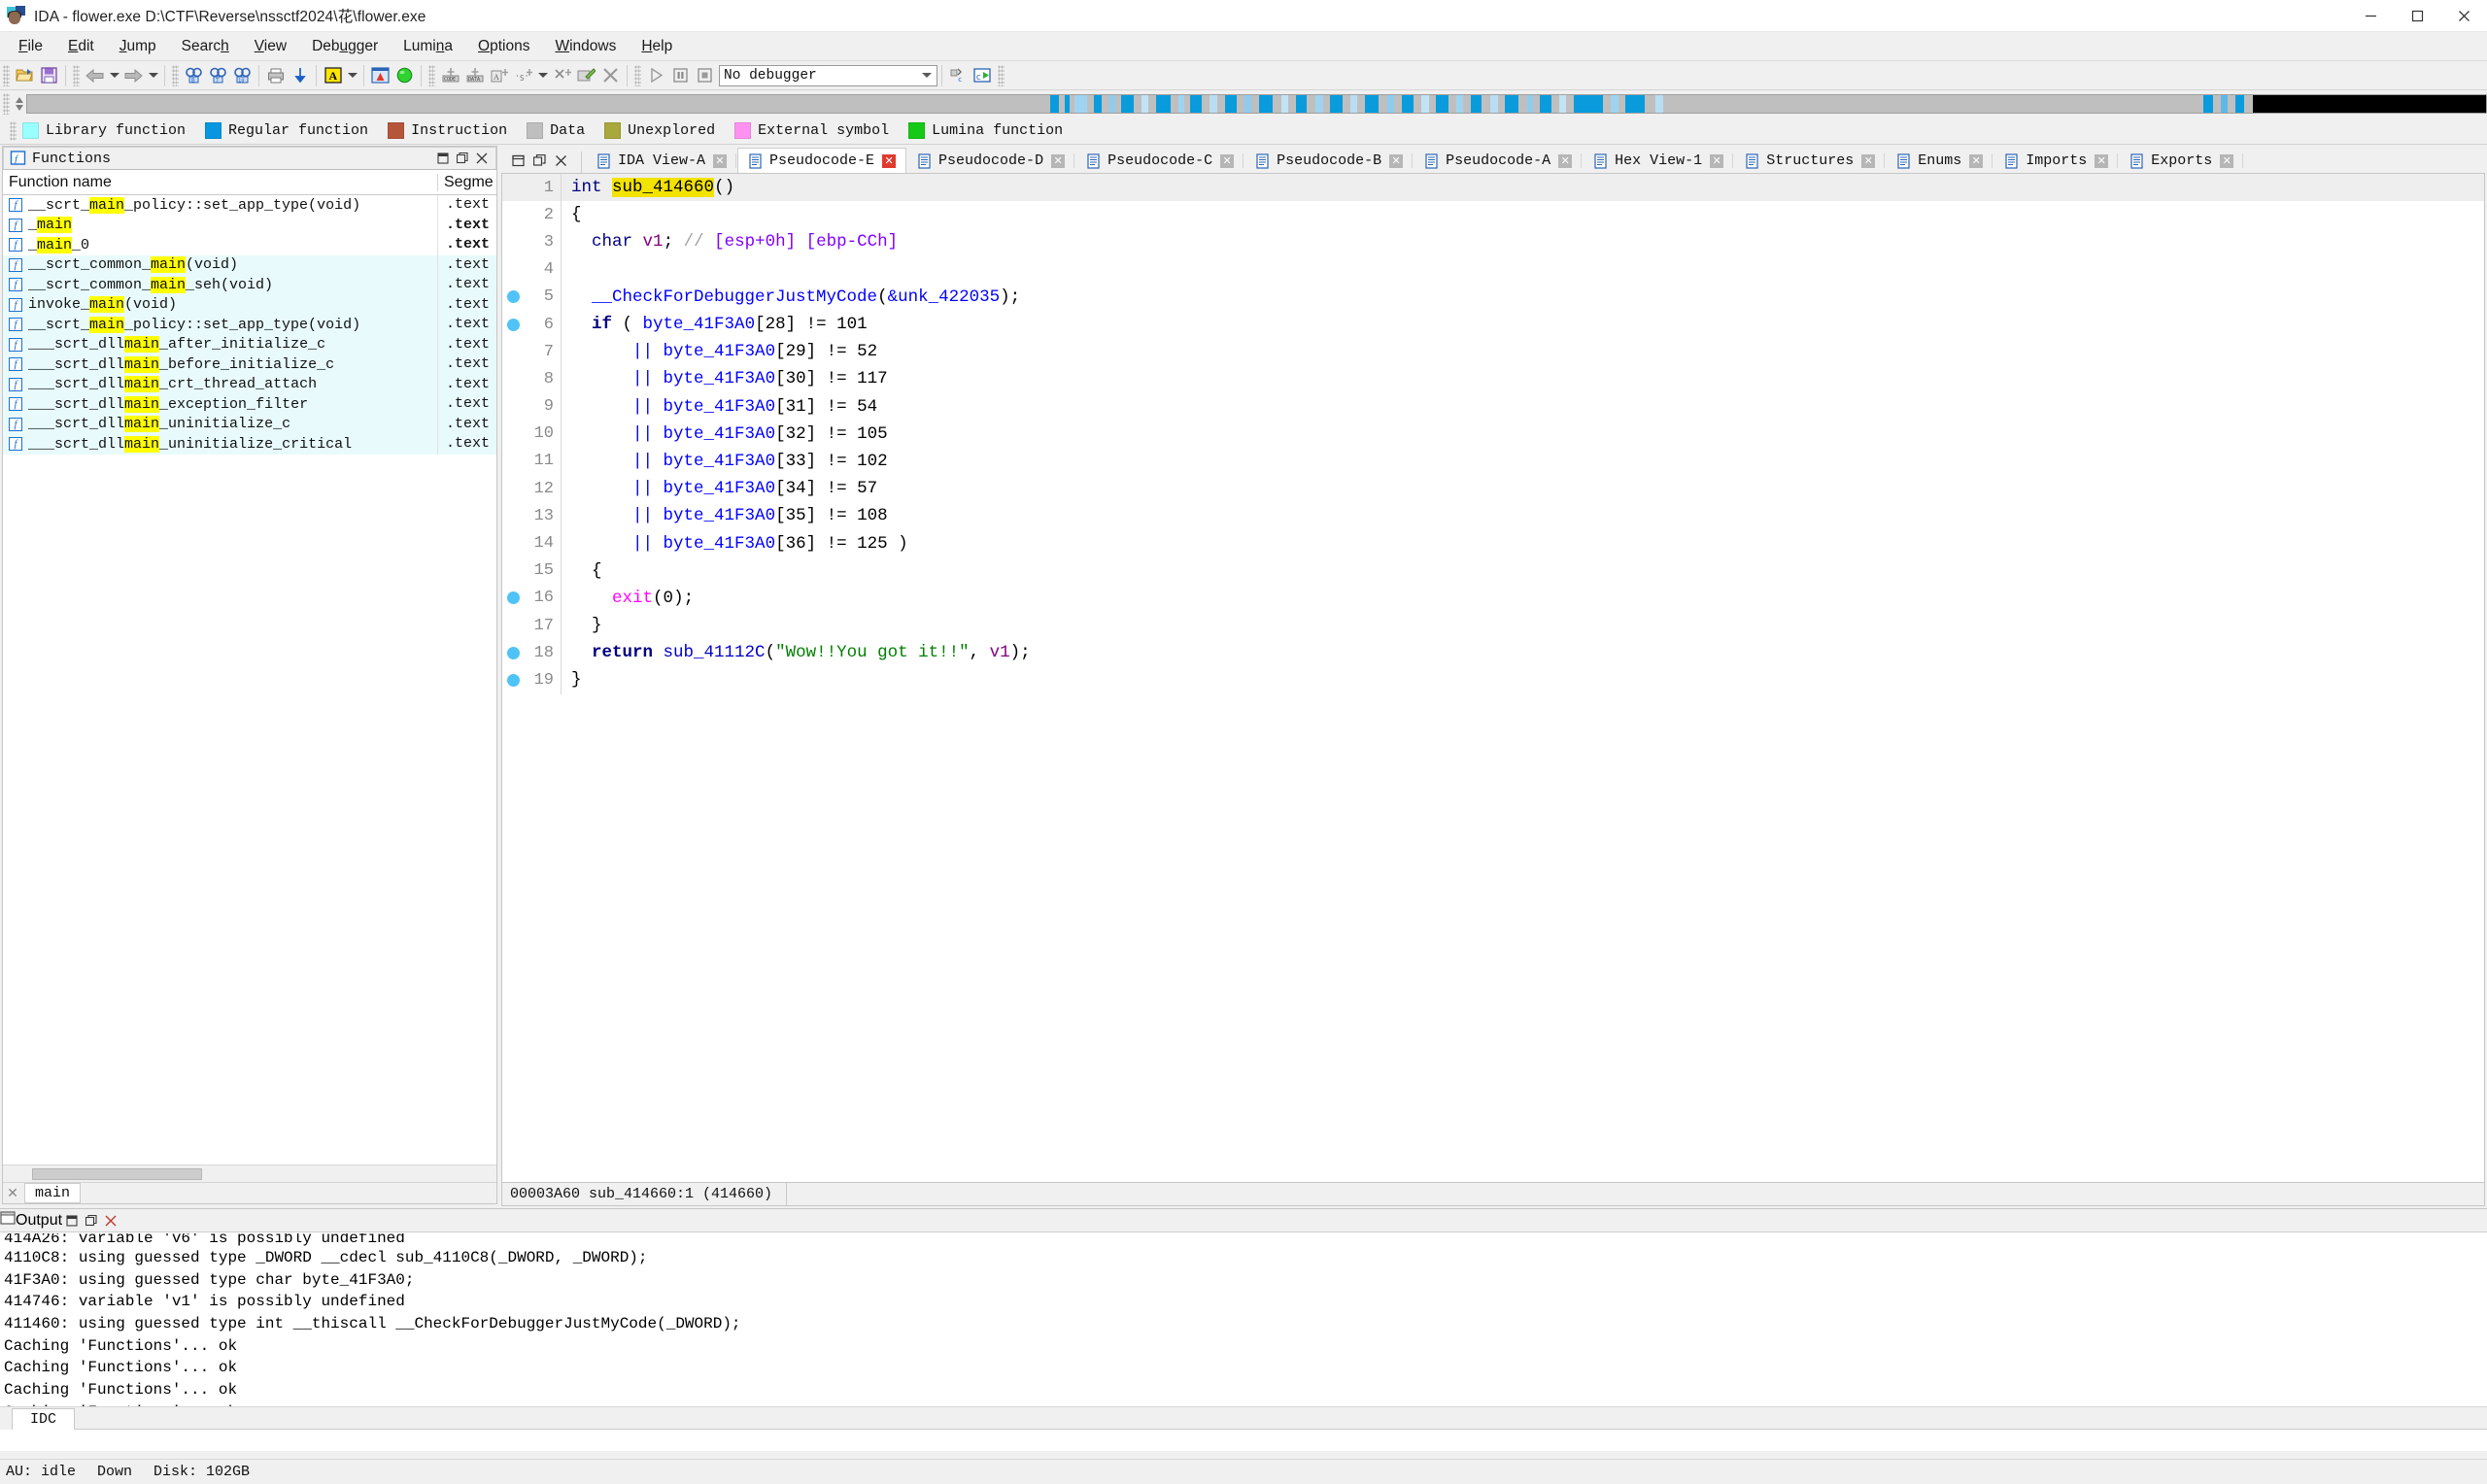 The height and width of the screenshot is (1484, 2487). What do you see at coordinates (983, 75) in the screenshot?
I see `start-debug-icon: c` at bounding box center [983, 75].